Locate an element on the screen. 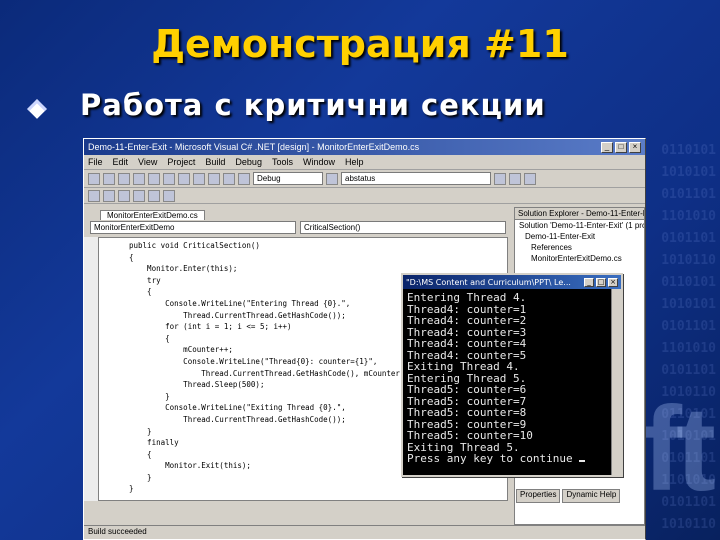 Image resolution: width=720 pixels, height=540 pixels. solution-explorer-icon is located at coordinates (500, 178).